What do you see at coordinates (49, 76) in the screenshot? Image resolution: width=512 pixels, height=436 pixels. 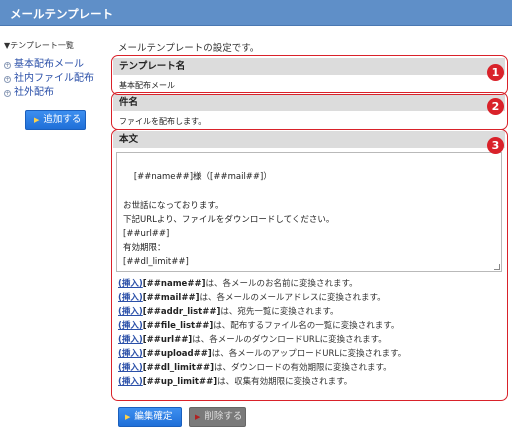 I see `sidebar-item-internal: + 社内ファイル配布` at bounding box center [49, 76].